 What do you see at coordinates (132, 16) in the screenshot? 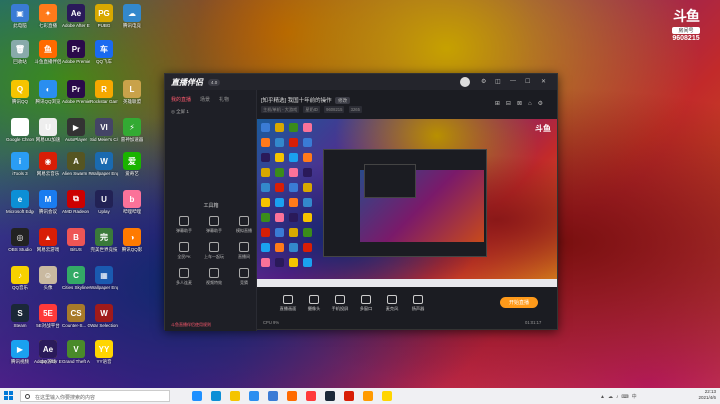
I see `desktop-icon: ☁ 腾讯电竞` at bounding box center [132, 16].